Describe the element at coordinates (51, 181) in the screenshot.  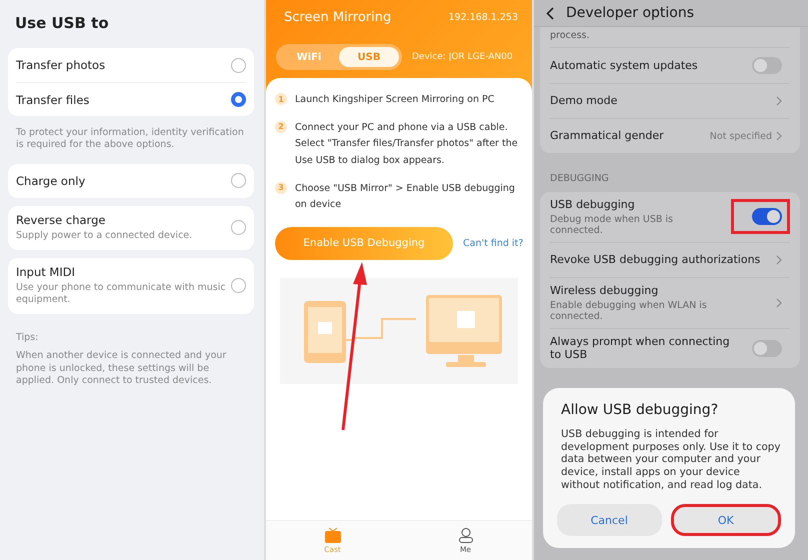
I see `option-label: Charge only` at that location.